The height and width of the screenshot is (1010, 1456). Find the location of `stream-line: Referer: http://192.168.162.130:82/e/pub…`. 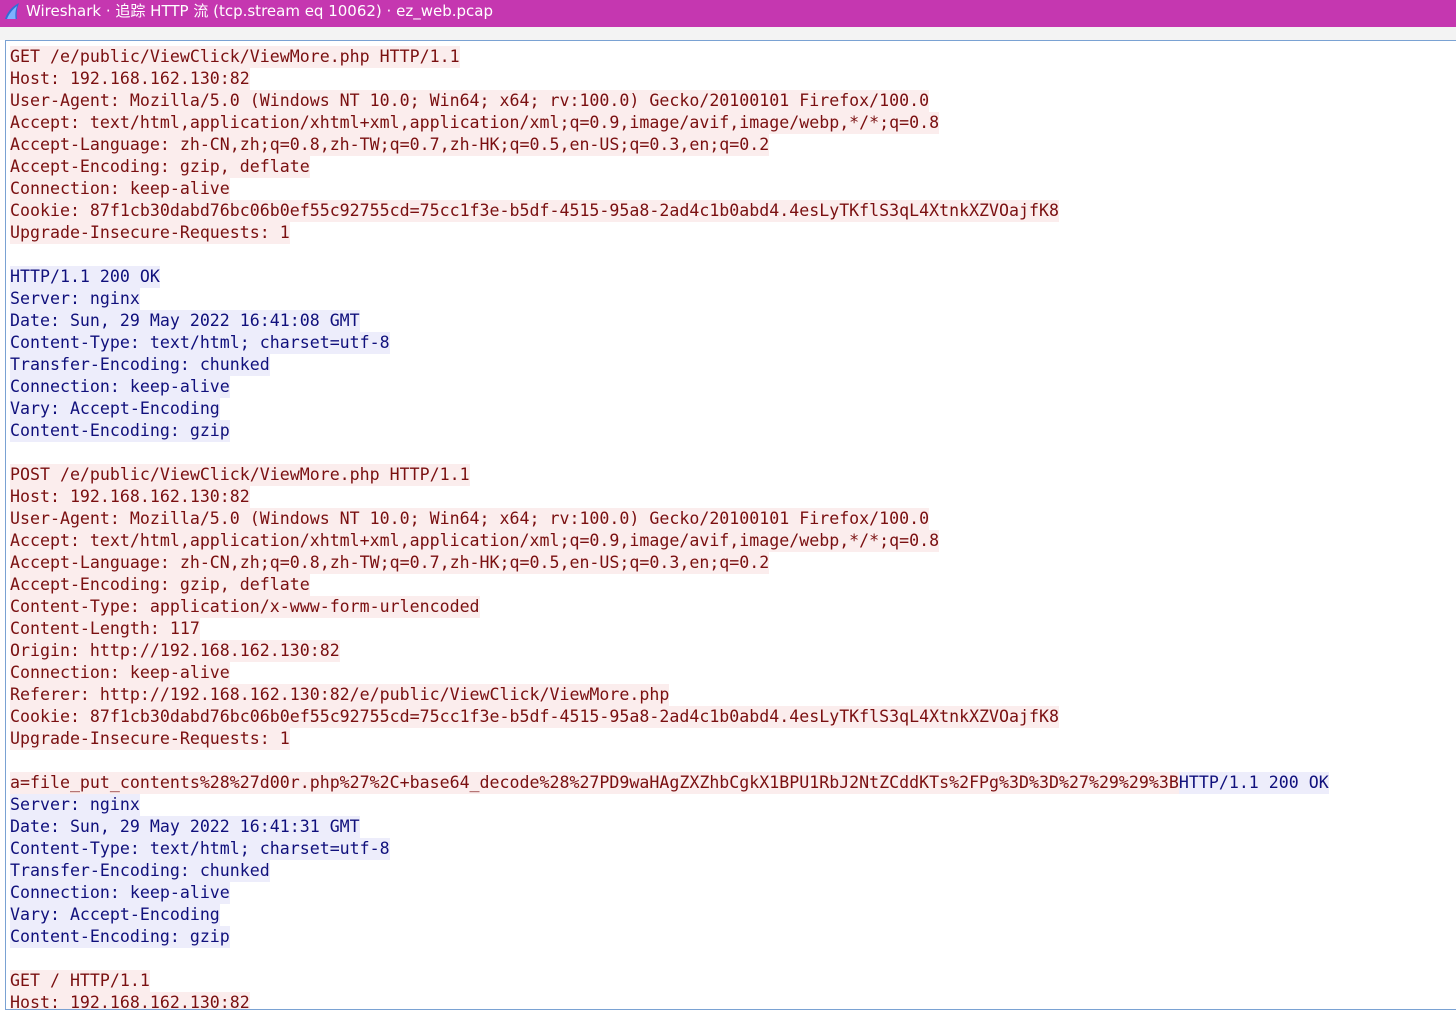

stream-line: Referer: http://192.168.162.130:82/e/pub… is located at coordinates (669, 695).